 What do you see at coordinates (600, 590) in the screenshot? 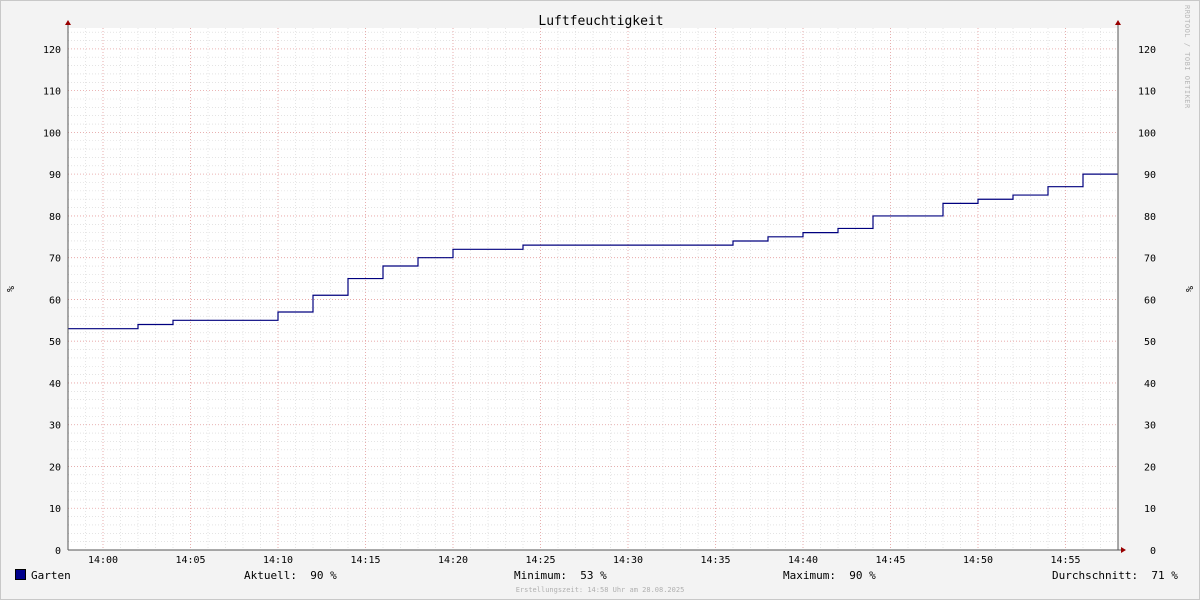
I see `creation-time-footer: Erstellungszeit: 14:58 Uhr am 28.08.2025` at bounding box center [600, 590].